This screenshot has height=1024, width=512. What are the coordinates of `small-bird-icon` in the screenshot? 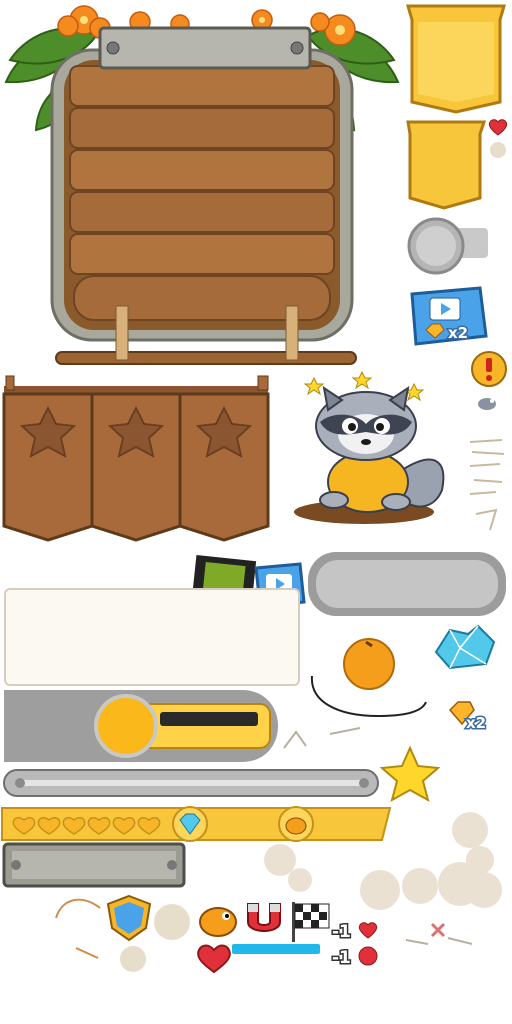 It's located at (487, 403).